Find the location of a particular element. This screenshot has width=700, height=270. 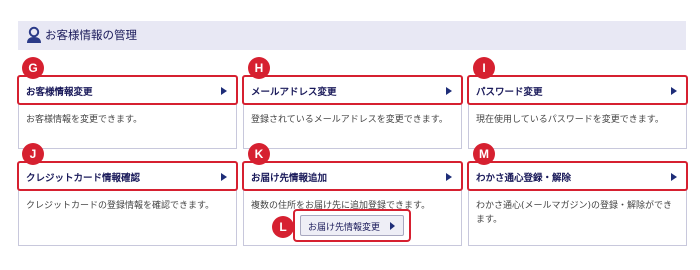

badge-j: J is located at coordinates (33, 154).